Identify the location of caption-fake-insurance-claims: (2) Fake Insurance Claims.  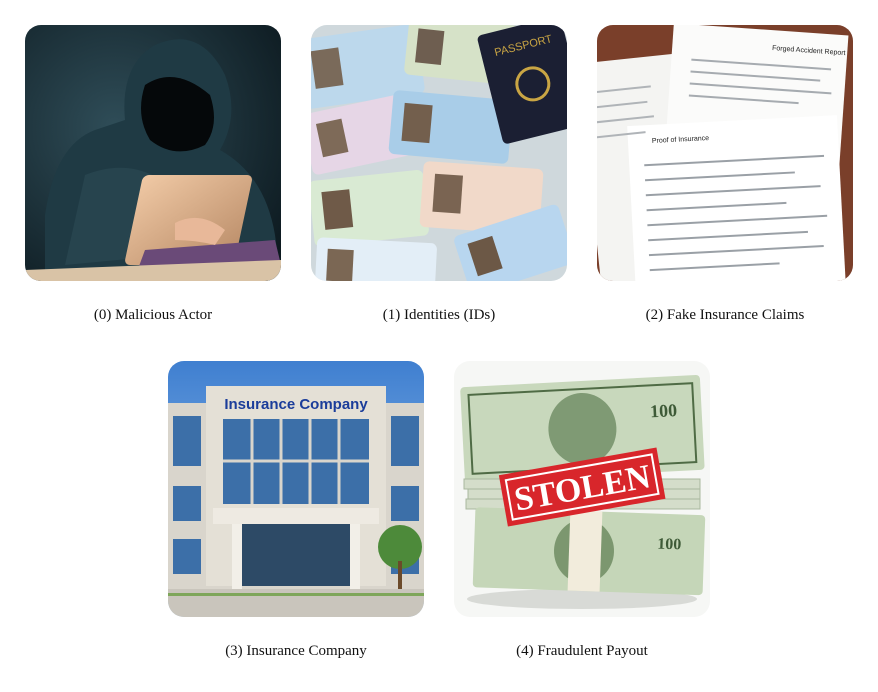
(725, 315).